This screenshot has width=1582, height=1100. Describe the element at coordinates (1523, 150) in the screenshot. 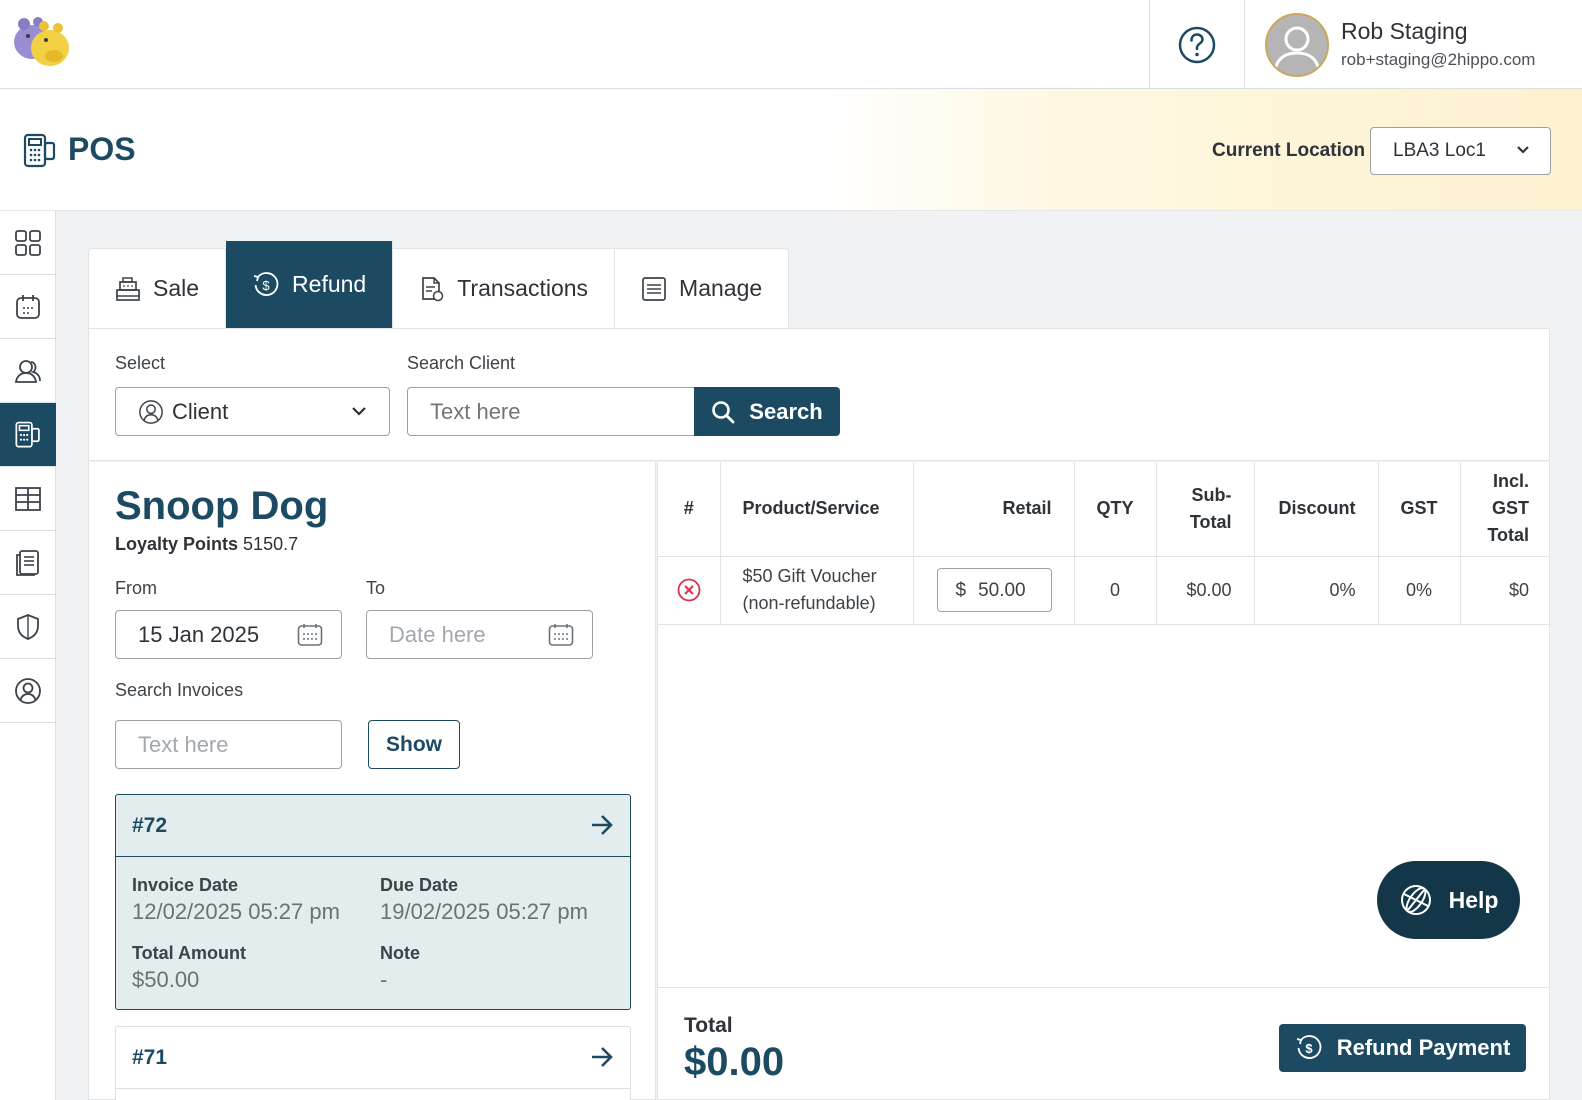

I see `chevron-down-icon` at that location.